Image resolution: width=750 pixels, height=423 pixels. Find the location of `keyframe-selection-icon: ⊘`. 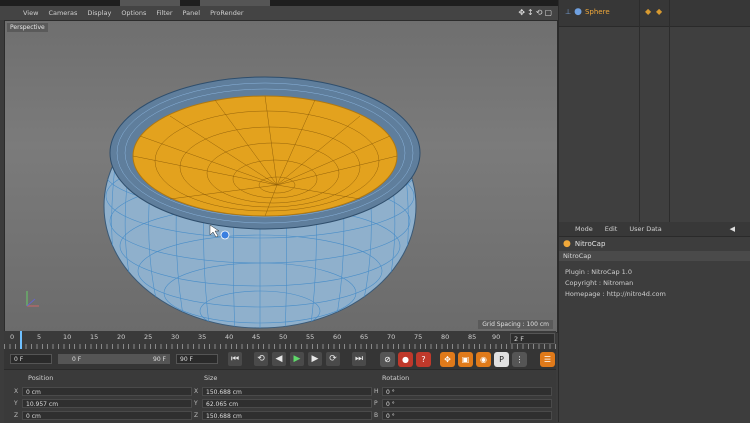

keyframe-selection-icon: ⊘ is located at coordinates (387, 359).